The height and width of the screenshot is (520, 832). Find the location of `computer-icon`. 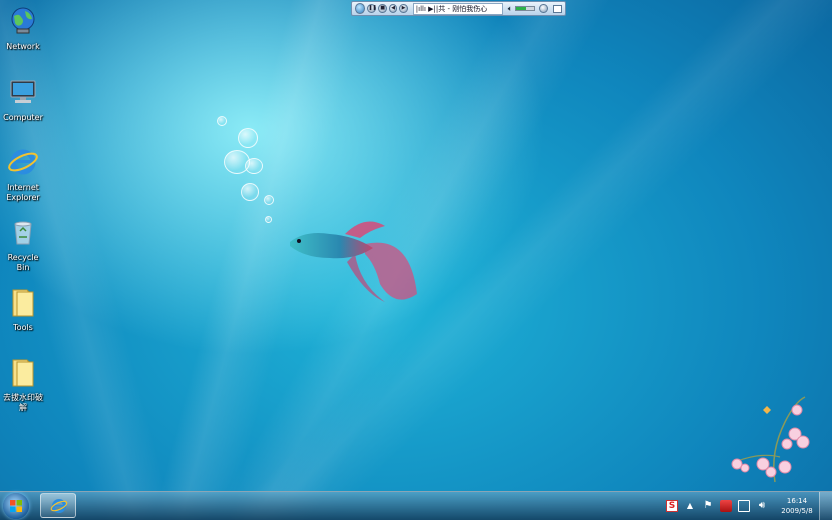

computer-icon is located at coordinates (23, 91).